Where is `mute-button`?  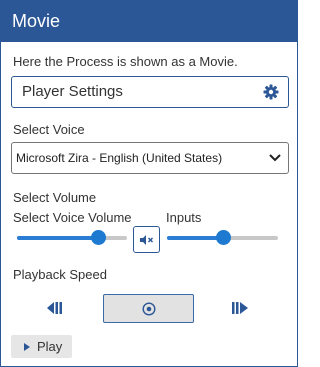
mute-button is located at coordinates (146, 239).